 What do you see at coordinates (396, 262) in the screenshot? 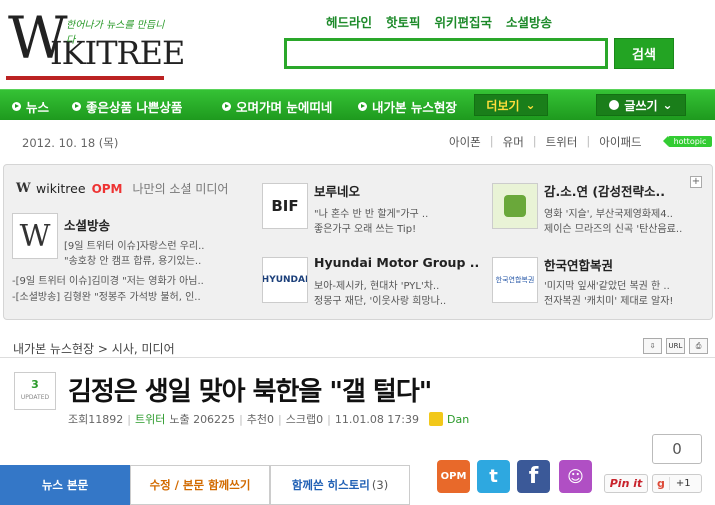
I see `card-title: Hyundai Motor Group ..` at bounding box center [396, 262].